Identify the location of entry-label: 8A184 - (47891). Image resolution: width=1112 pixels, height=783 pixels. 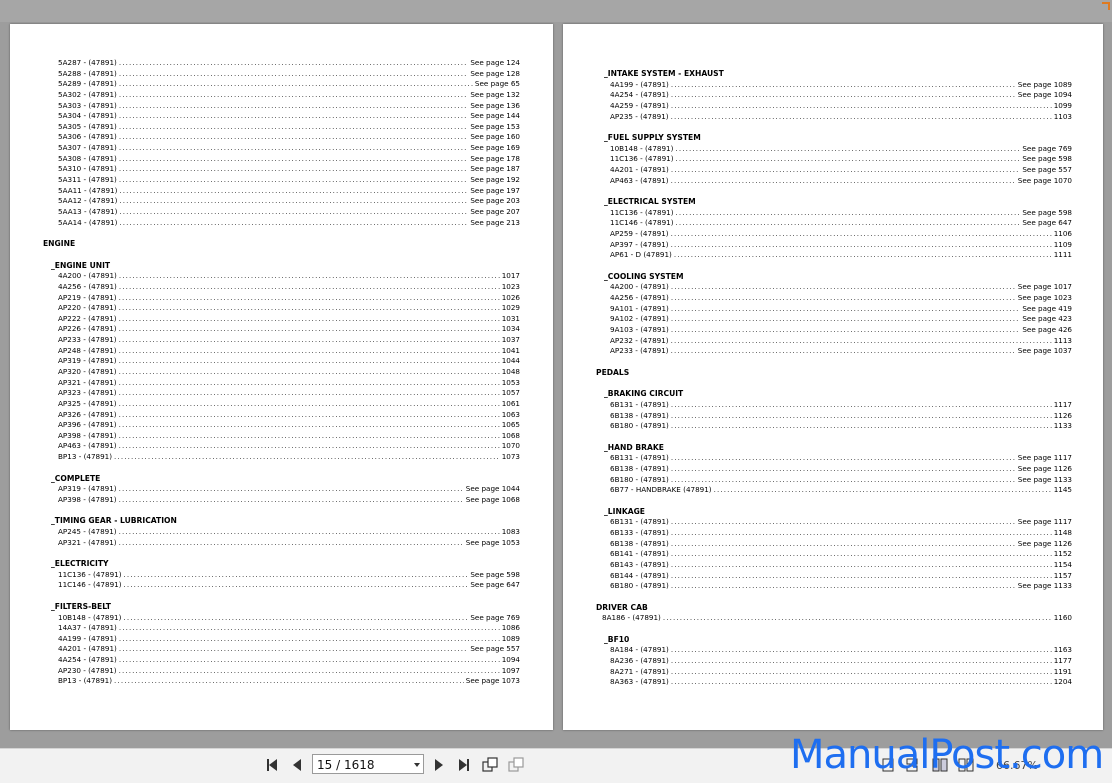
(639, 650).